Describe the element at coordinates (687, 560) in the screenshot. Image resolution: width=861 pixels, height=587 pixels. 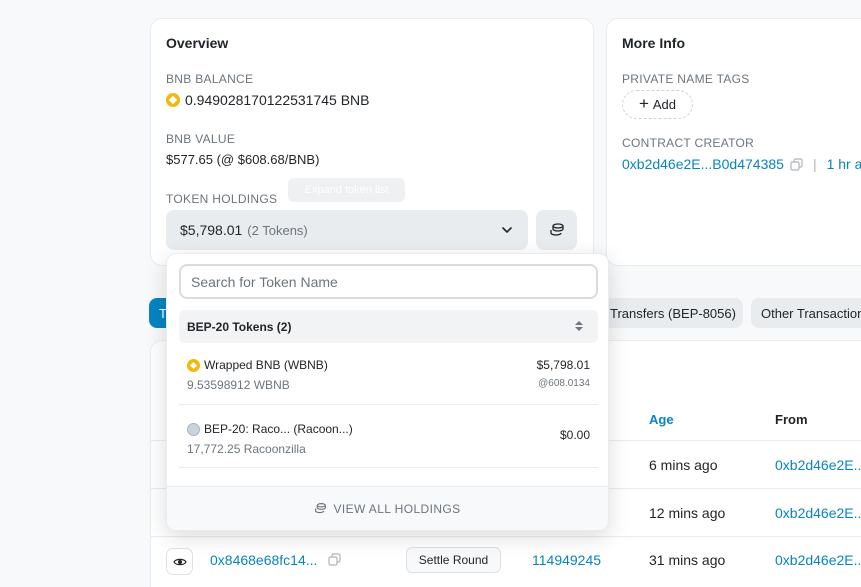
I see `row-3-age: 31 mins ago` at that location.